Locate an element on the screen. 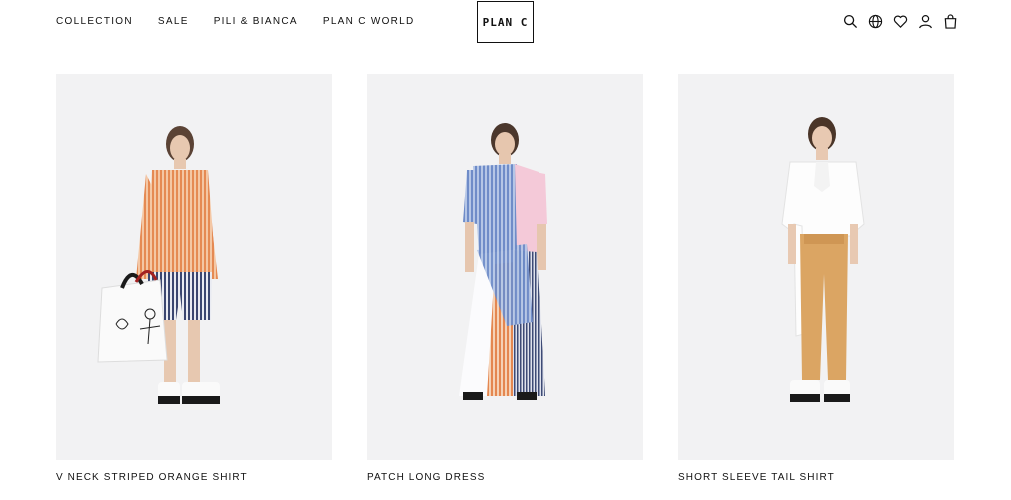 The height and width of the screenshot is (500, 1011). nav-plan-c-world: PLAN C WORLD is located at coordinates (369, 21).